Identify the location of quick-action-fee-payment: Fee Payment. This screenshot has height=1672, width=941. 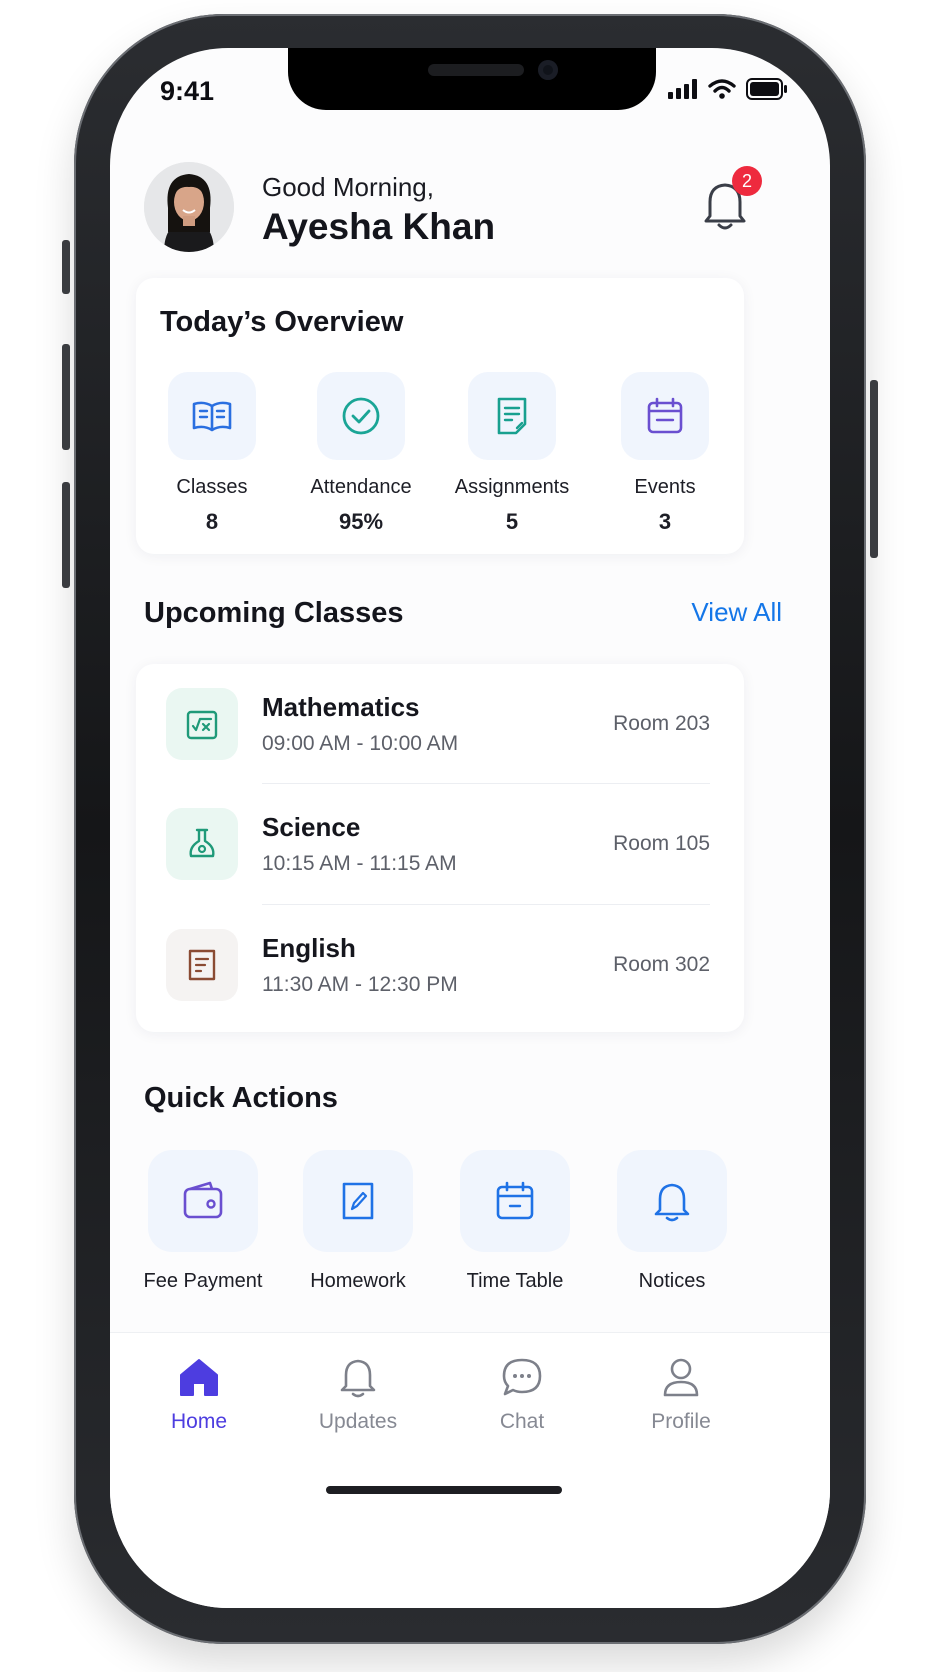
(203, 1221).